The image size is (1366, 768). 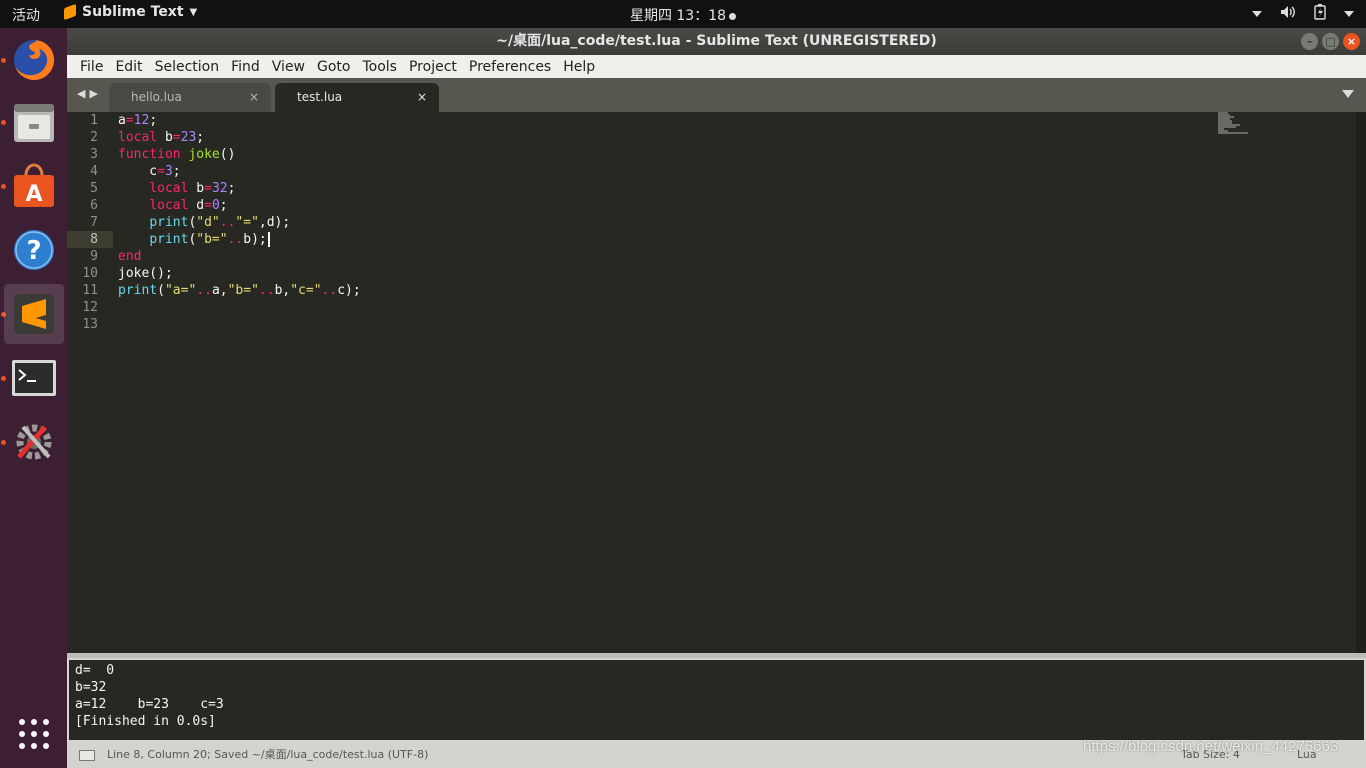 I want to click on line-number: 7, so click(x=94, y=222).